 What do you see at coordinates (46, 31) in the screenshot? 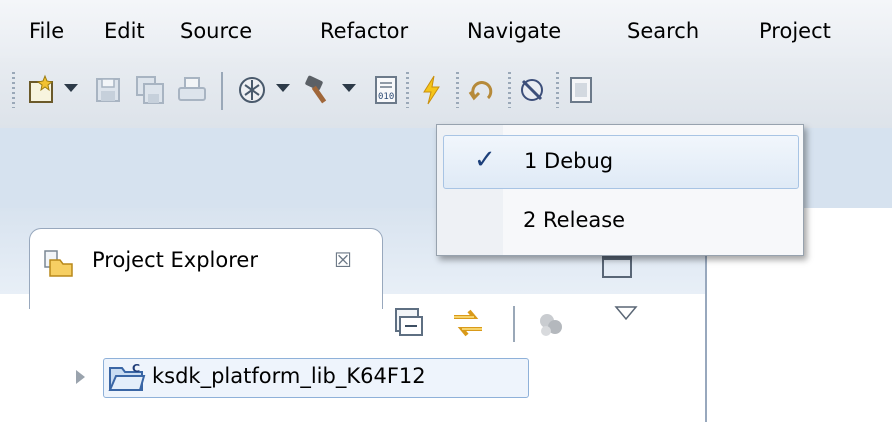
I see `menu-file: File` at bounding box center [46, 31].